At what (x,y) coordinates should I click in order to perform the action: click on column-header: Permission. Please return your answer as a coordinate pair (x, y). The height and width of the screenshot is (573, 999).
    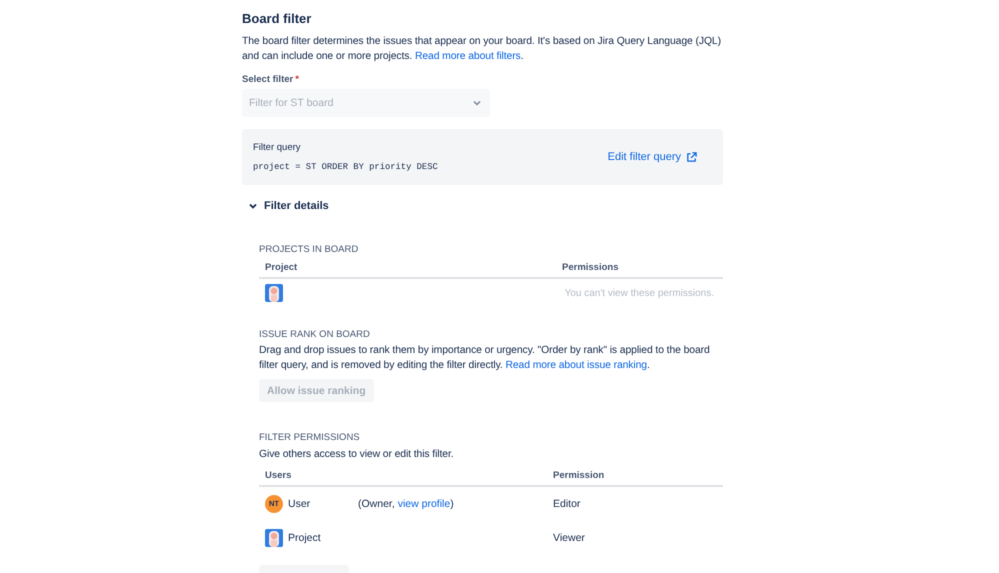
    Looking at the image, I should click on (579, 475).